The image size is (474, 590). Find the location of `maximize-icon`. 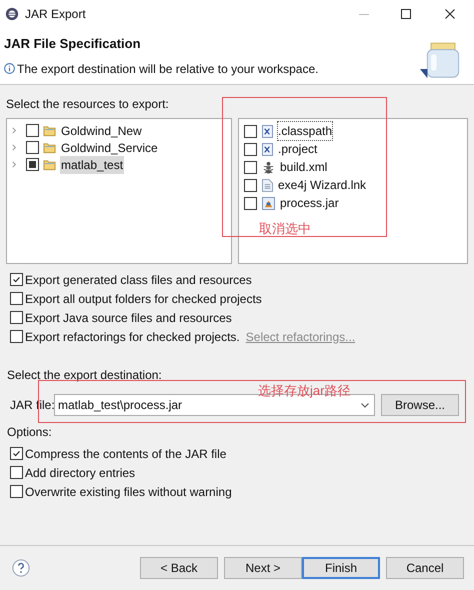

maximize-icon is located at coordinates (406, 14).